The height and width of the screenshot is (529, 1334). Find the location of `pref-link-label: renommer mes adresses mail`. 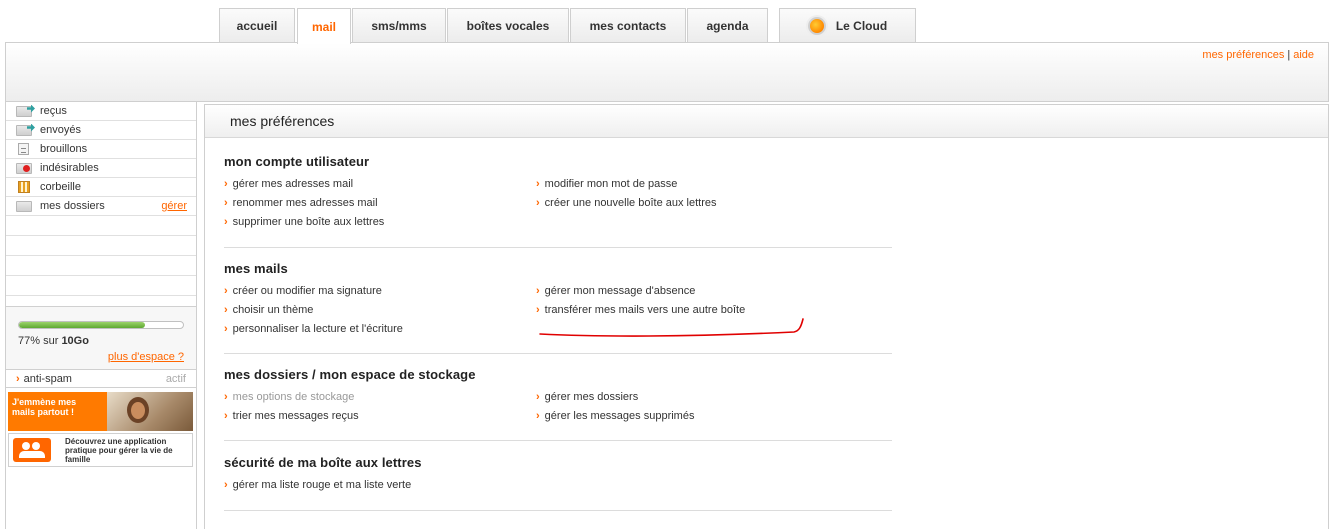

pref-link-label: renommer mes adresses mail is located at coordinates (305, 203).